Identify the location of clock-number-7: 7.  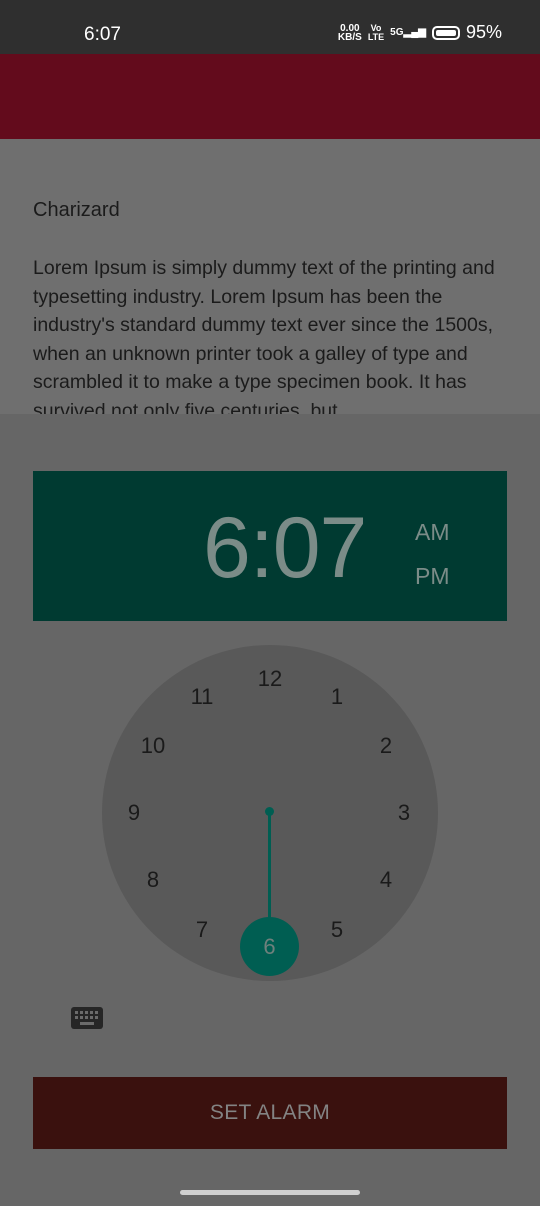
(202, 930).